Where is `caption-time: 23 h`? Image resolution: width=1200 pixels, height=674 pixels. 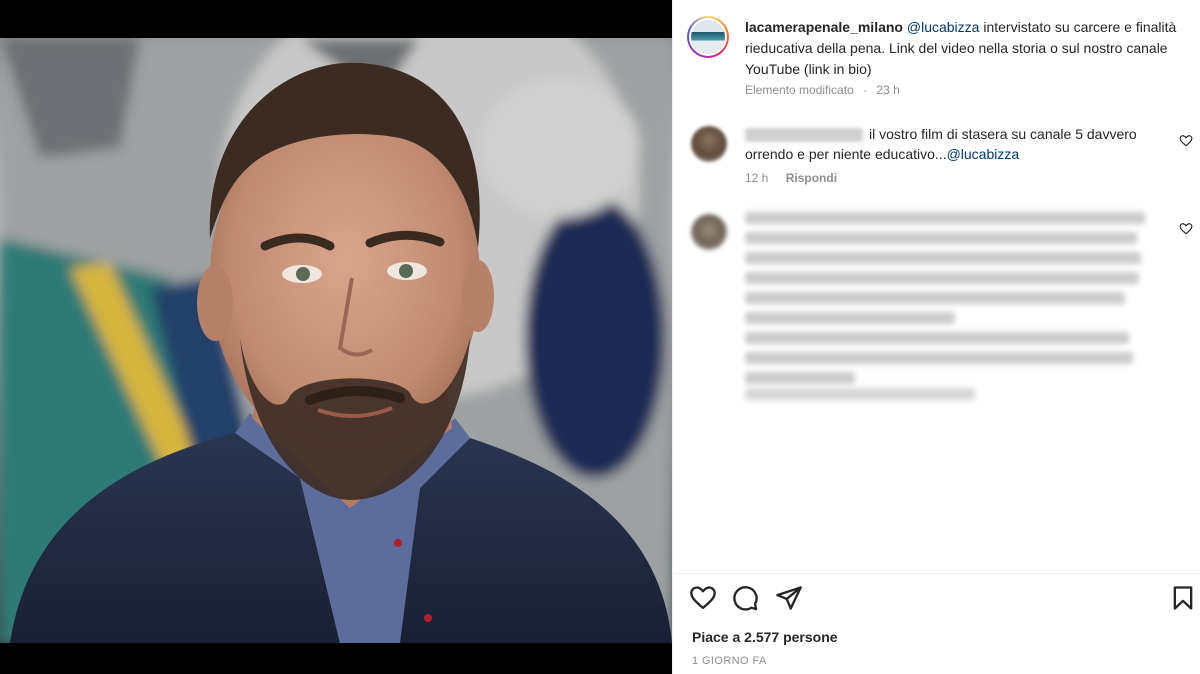 caption-time: 23 h is located at coordinates (887, 90).